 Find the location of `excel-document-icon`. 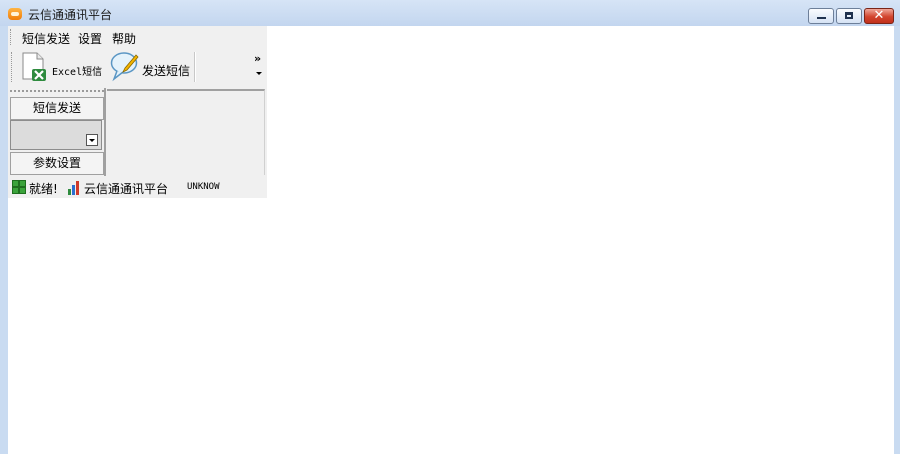

excel-document-icon is located at coordinates (34, 66).